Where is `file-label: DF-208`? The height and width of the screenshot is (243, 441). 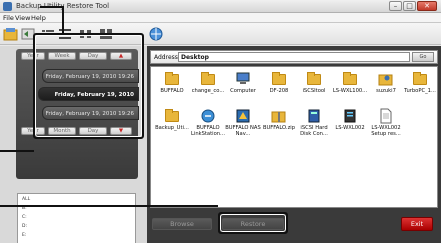
file-label: DF-208 is located at coordinates (279, 91).